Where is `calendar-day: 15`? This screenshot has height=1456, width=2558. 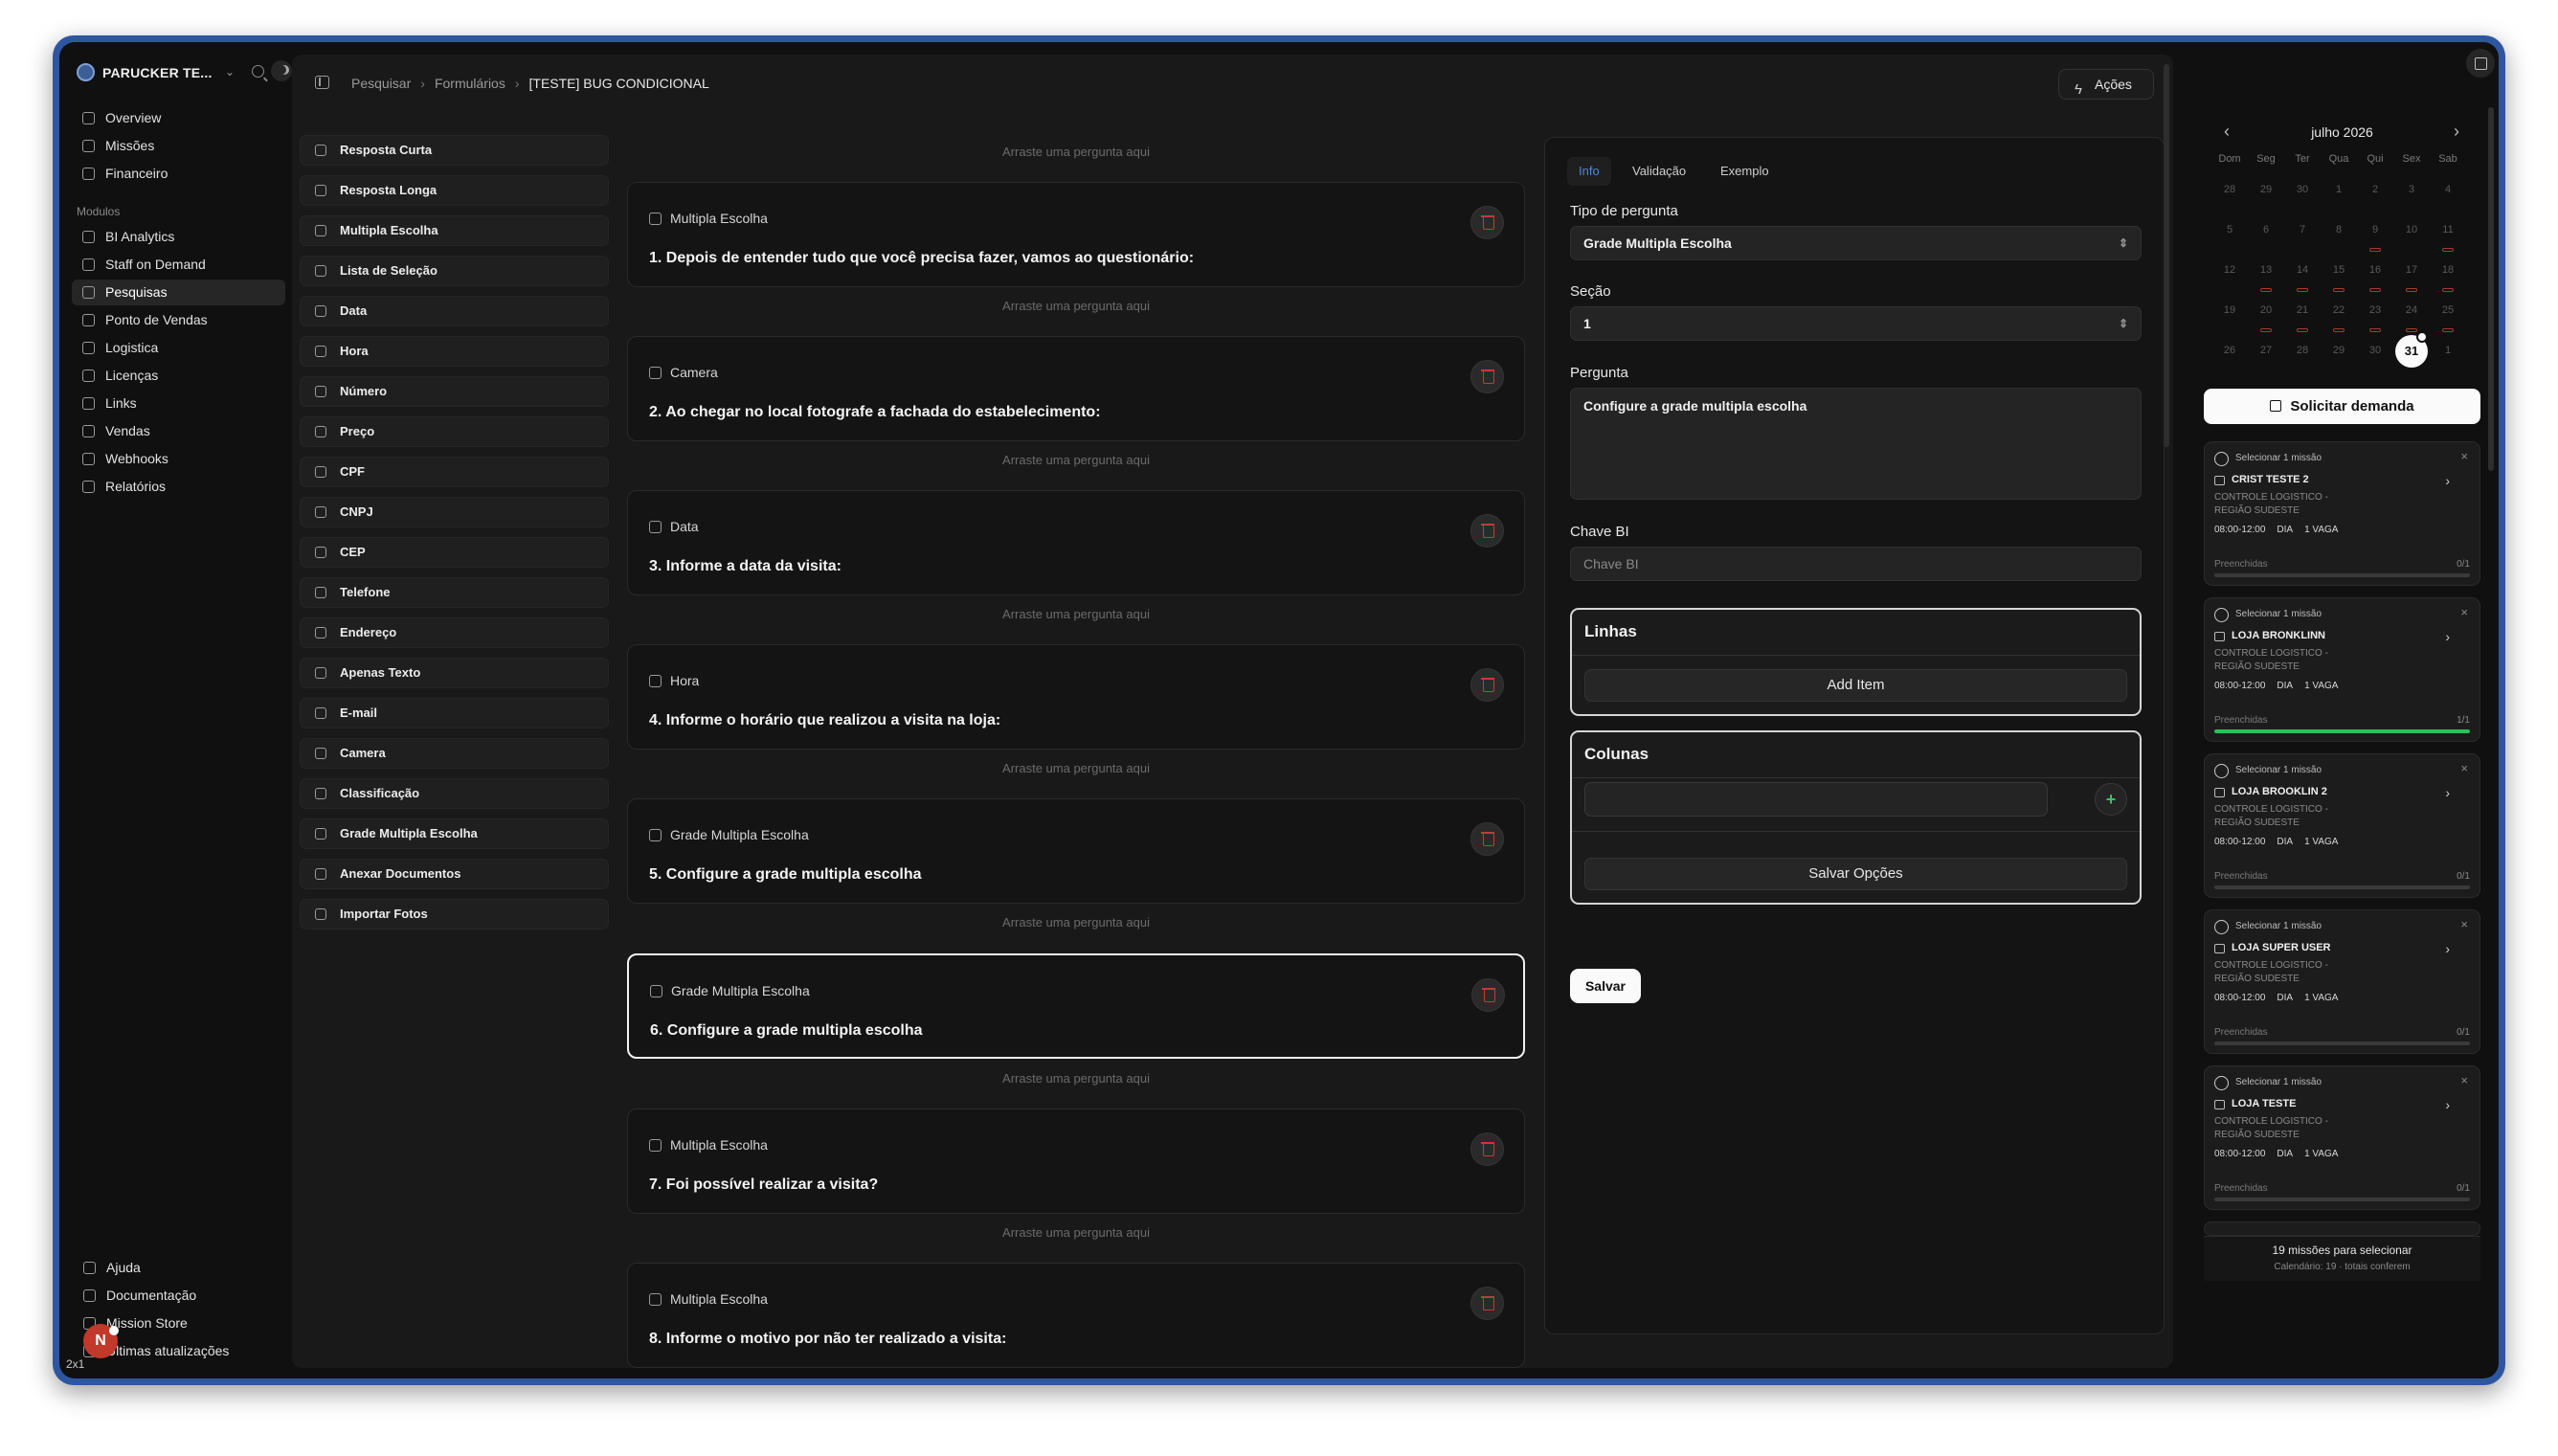 calendar-day: 15 is located at coordinates (2339, 270).